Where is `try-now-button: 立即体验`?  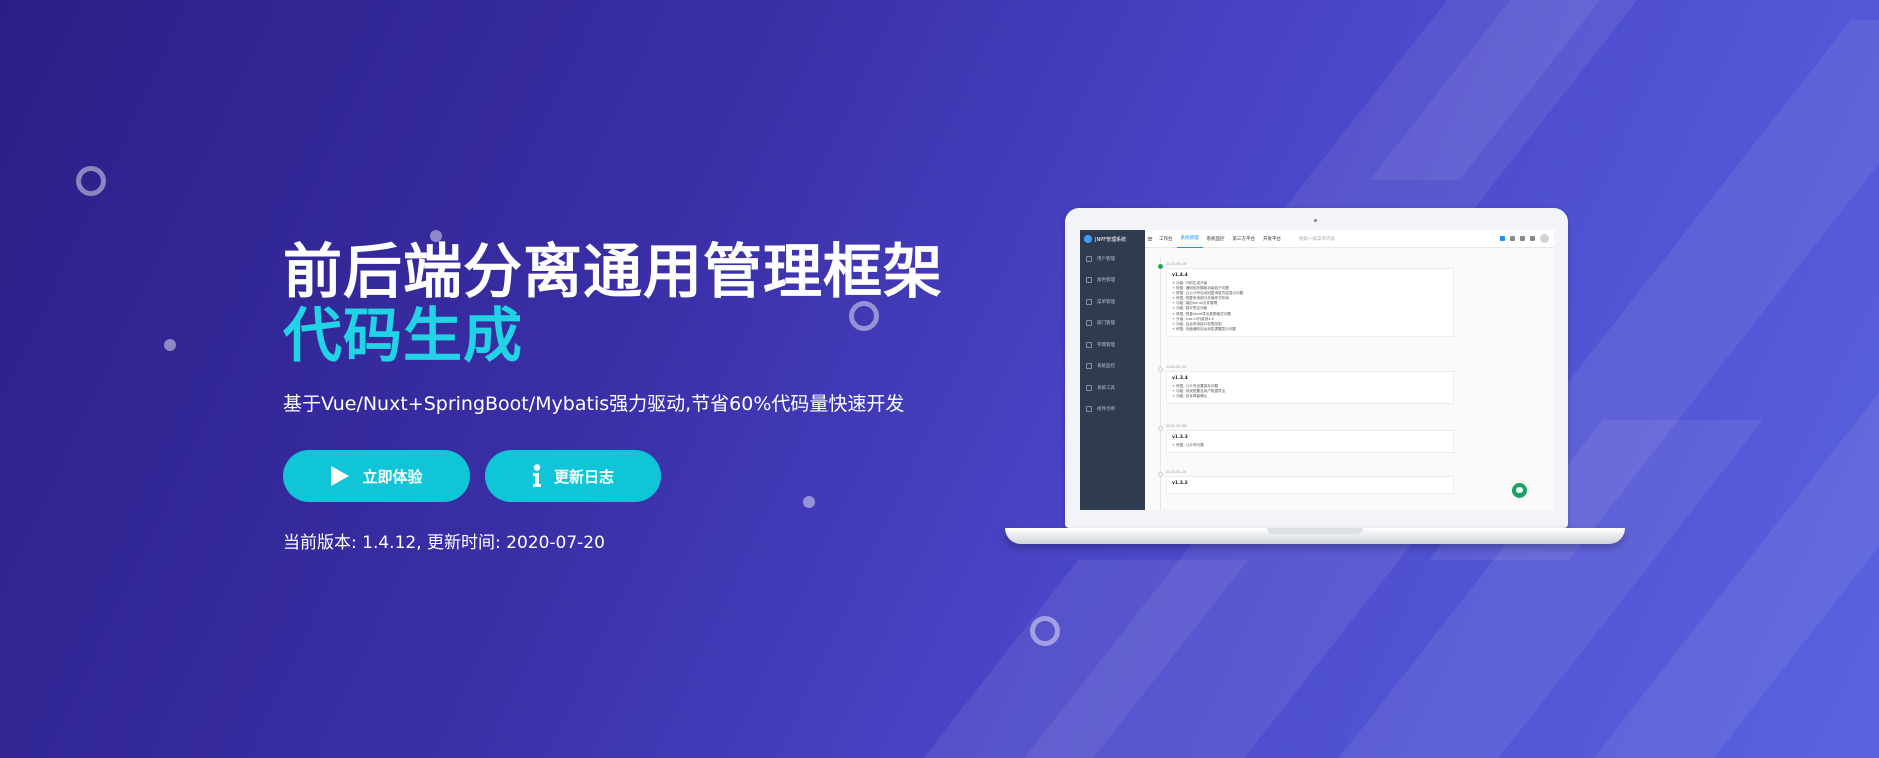 try-now-button: 立即体验 is located at coordinates (376, 476).